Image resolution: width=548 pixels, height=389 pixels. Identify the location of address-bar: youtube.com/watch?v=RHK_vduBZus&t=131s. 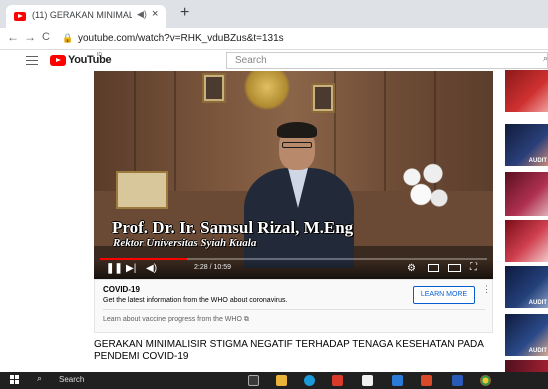
(181, 38).